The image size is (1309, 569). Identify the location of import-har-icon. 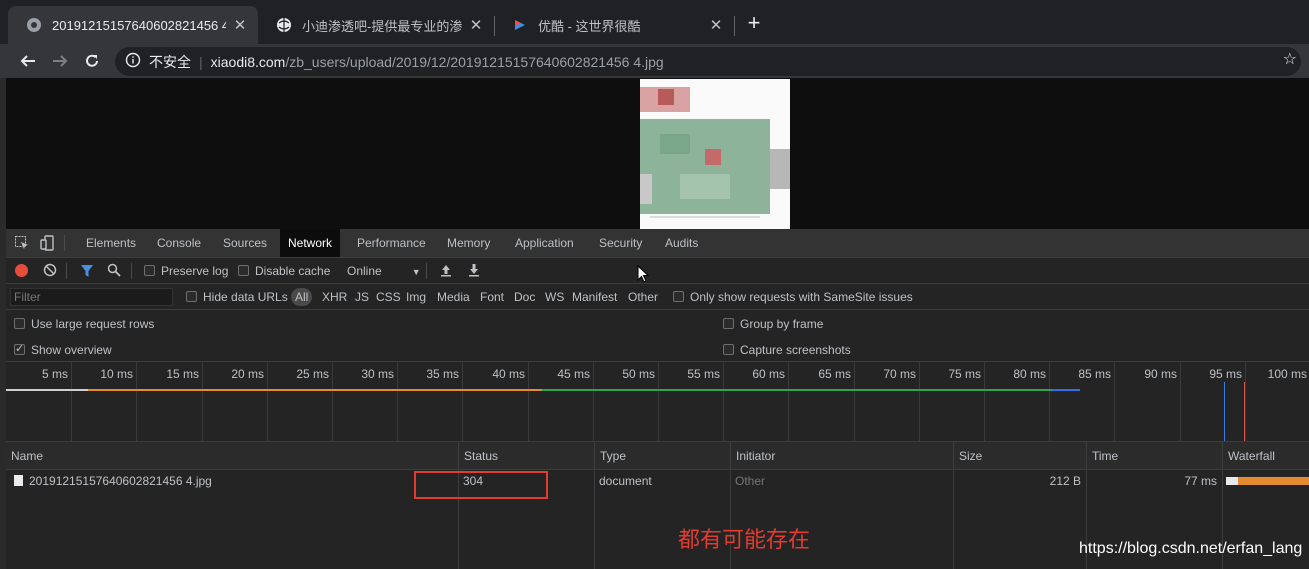
(446, 271).